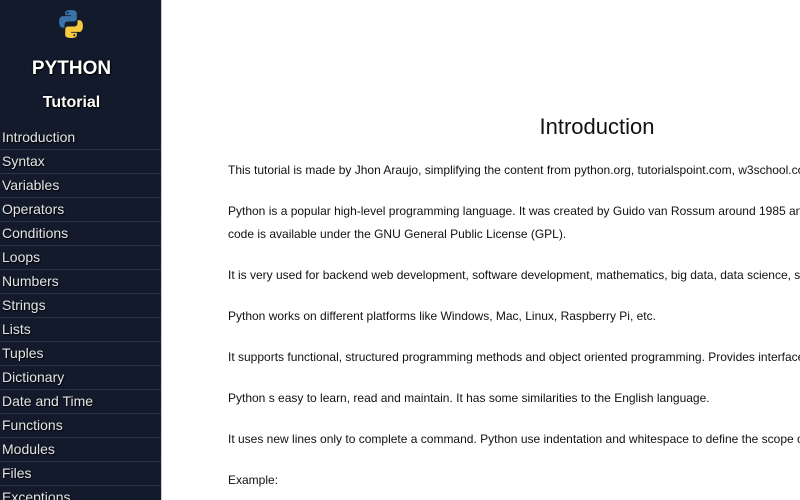  What do you see at coordinates (80, 493) in the screenshot?
I see `sidebar-item-exceptions: Exceptions` at bounding box center [80, 493].